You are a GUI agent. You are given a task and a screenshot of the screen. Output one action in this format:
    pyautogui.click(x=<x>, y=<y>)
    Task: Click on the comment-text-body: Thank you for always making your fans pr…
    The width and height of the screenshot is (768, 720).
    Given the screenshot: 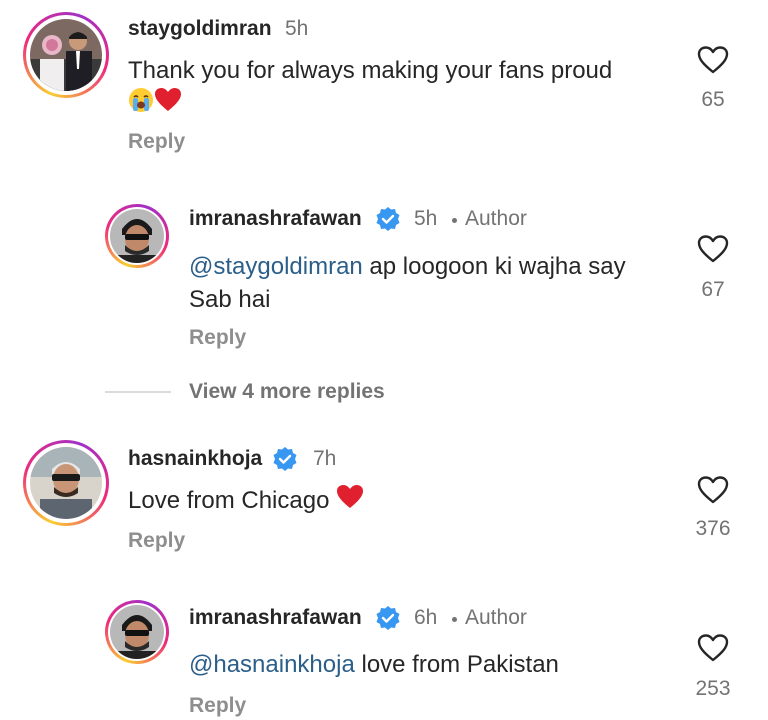 What is the action you would take?
    pyautogui.click(x=370, y=70)
    